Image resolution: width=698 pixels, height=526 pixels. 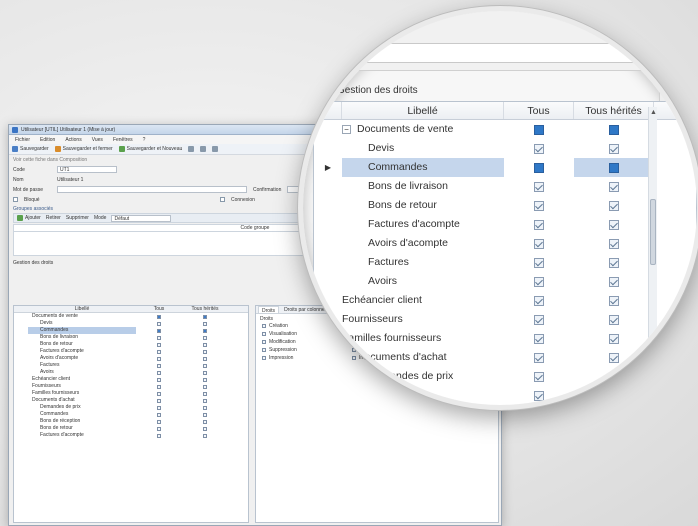 What do you see at coordinates (97, 140) in the screenshot?
I see `menu-vues: Vues` at bounding box center [97, 140].